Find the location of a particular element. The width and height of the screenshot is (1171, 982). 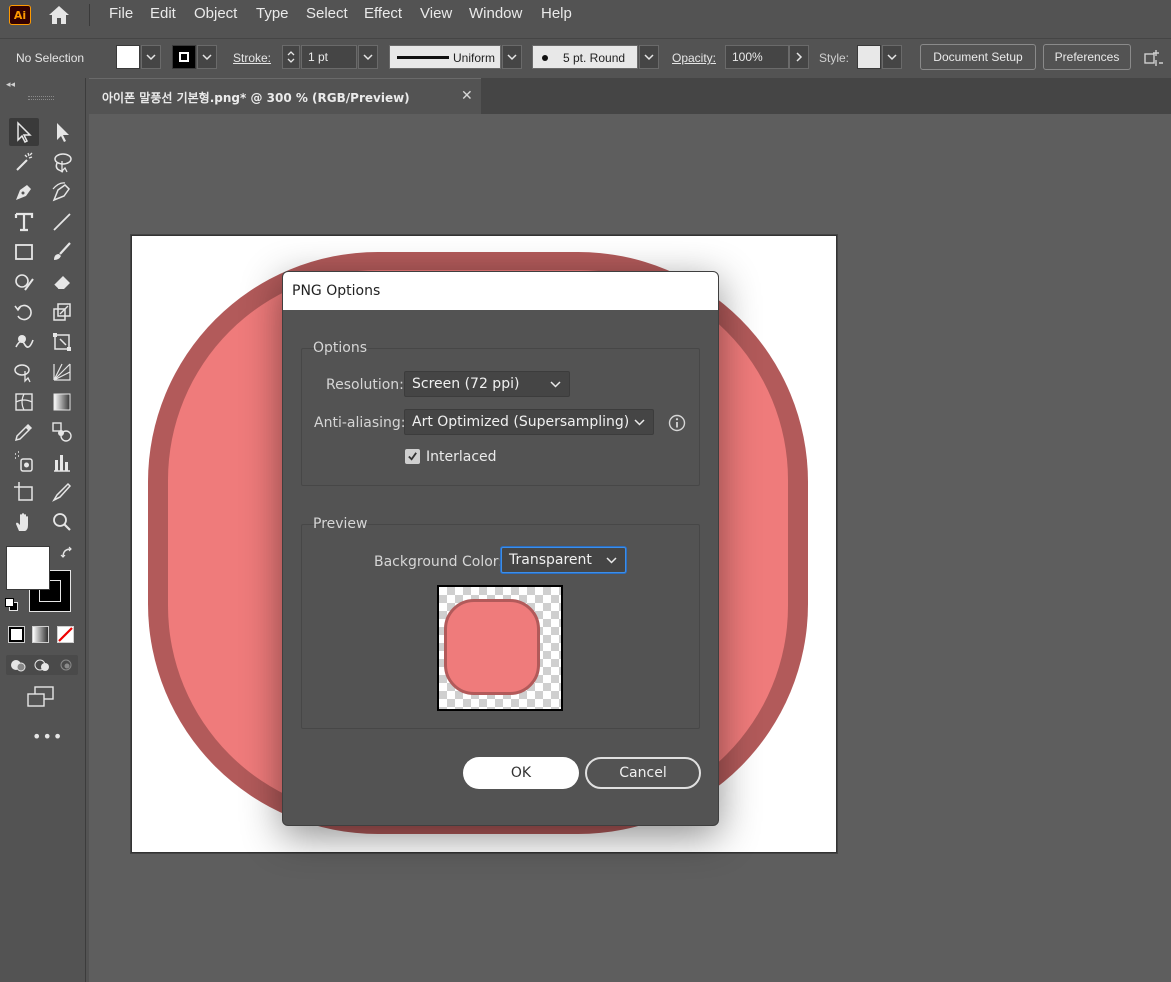

hand-tool is located at coordinates (24, 522).